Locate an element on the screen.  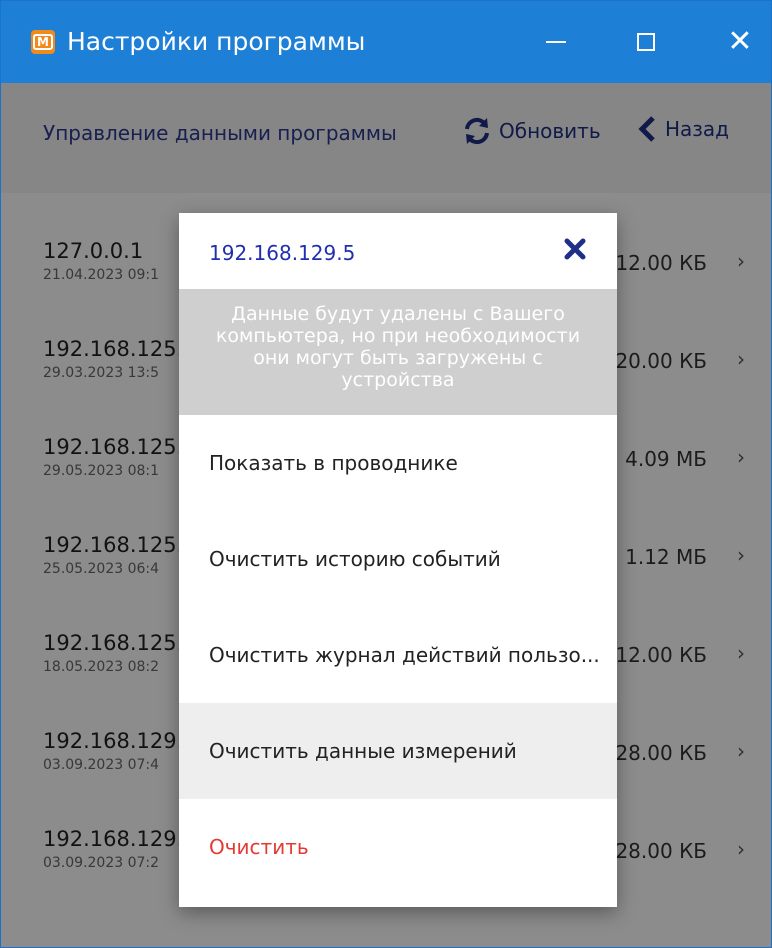
dialog-title: 192.168.129.5 is located at coordinates (282, 253).